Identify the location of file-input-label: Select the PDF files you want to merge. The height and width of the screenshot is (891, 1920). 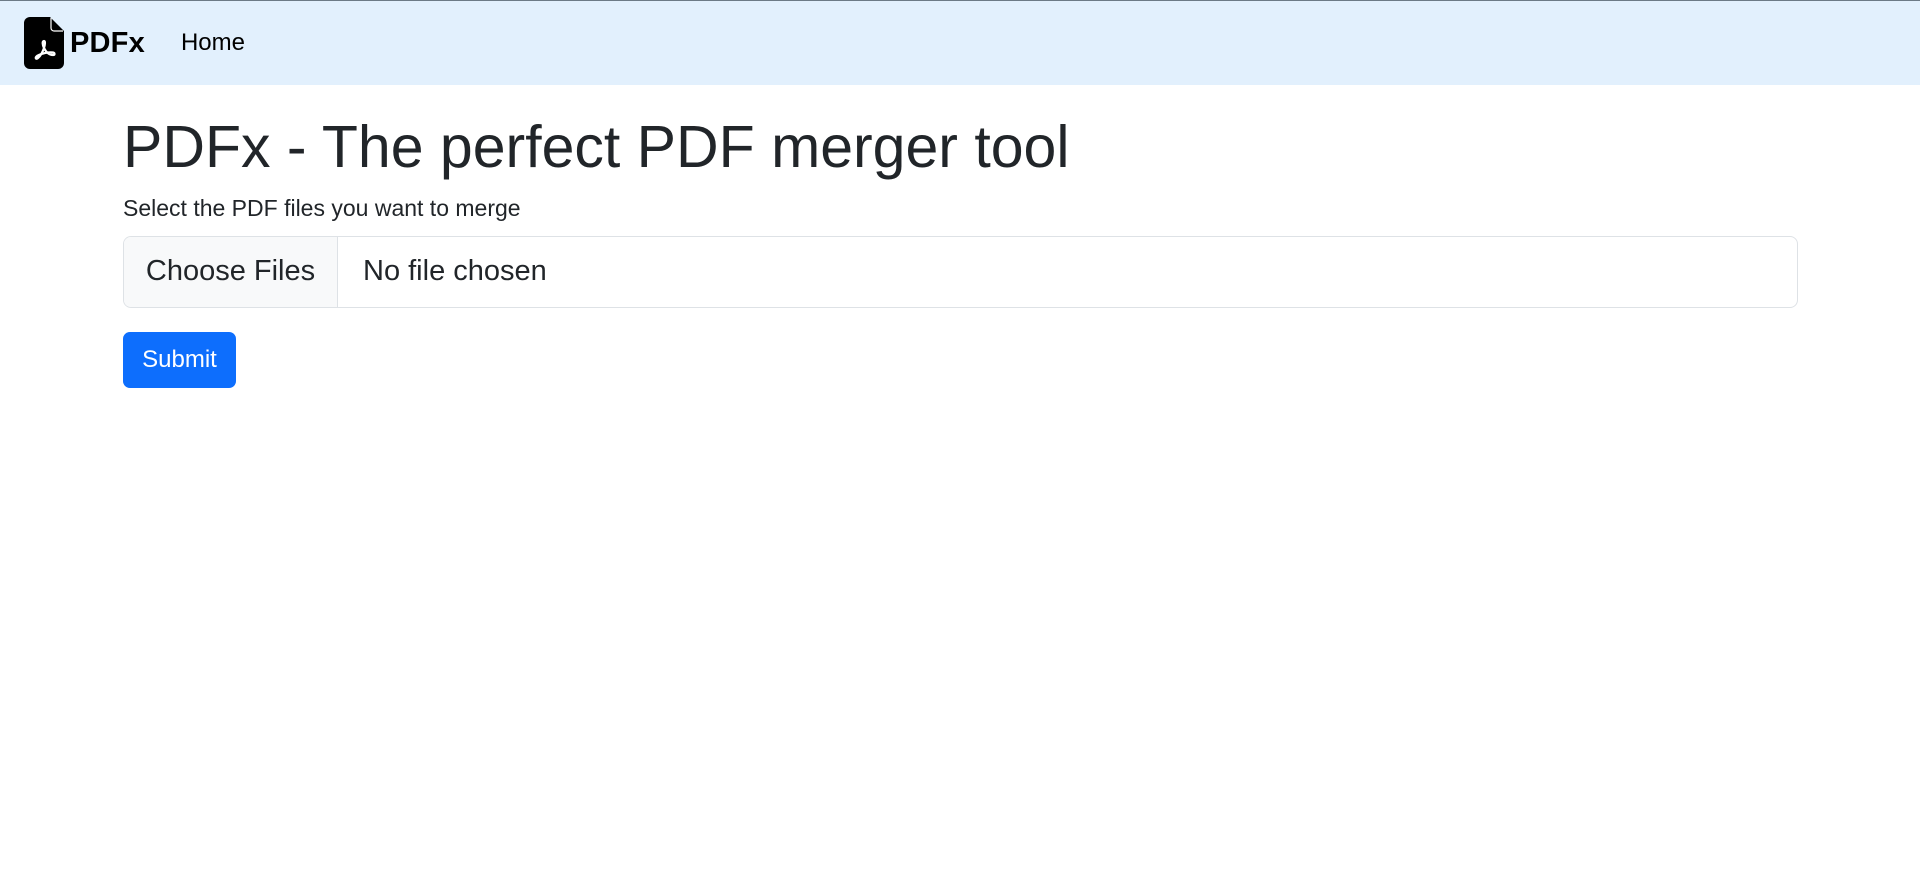
(322, 207).